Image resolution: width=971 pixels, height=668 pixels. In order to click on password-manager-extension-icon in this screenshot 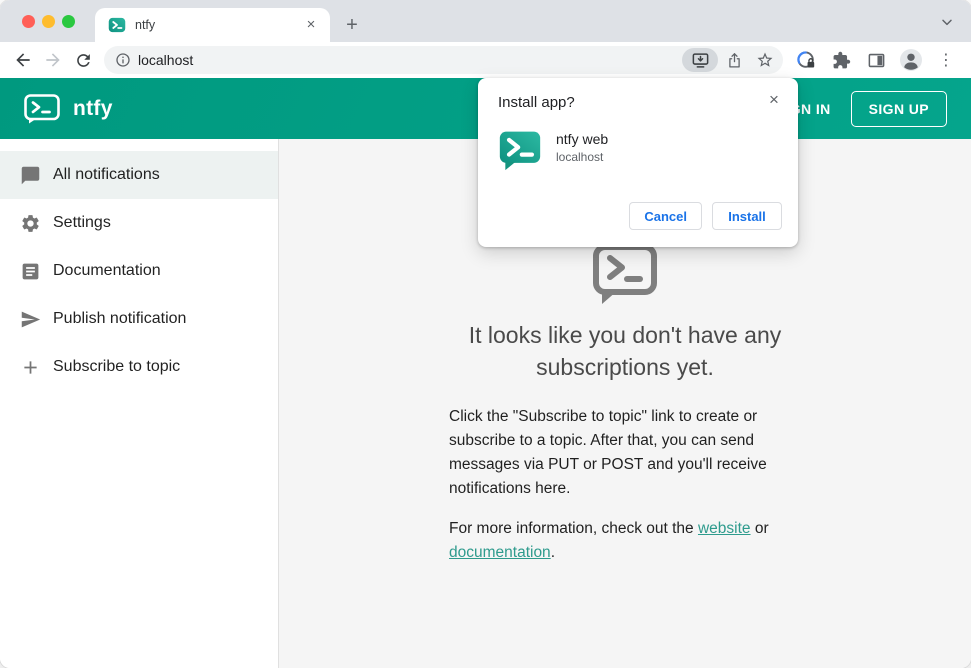, I will do `click(806, 60)`.